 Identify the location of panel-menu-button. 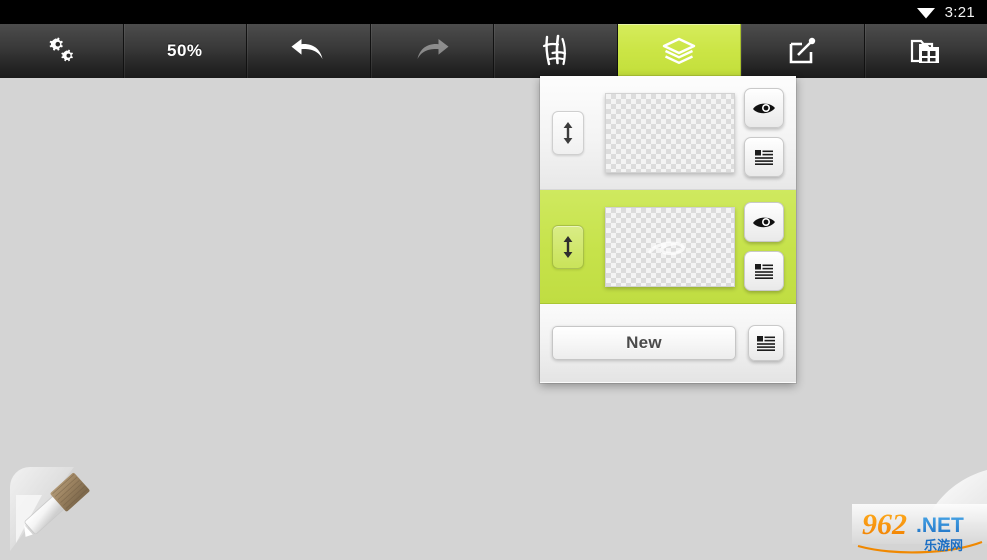
(766, 343).